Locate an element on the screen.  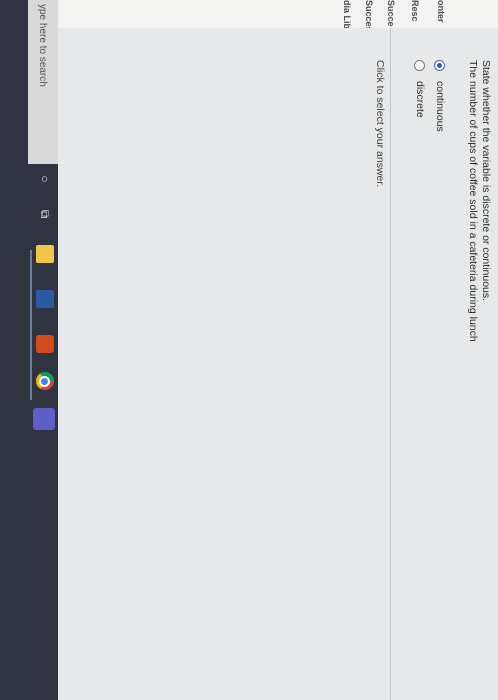
option-continuous: continuous is located at coordinates (440, 96).